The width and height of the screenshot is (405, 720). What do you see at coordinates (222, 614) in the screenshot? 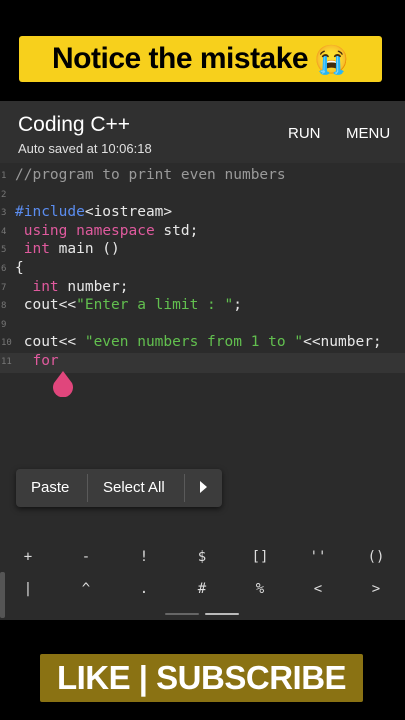
I see `nav-pill-right` at bounding box center [222, 614].